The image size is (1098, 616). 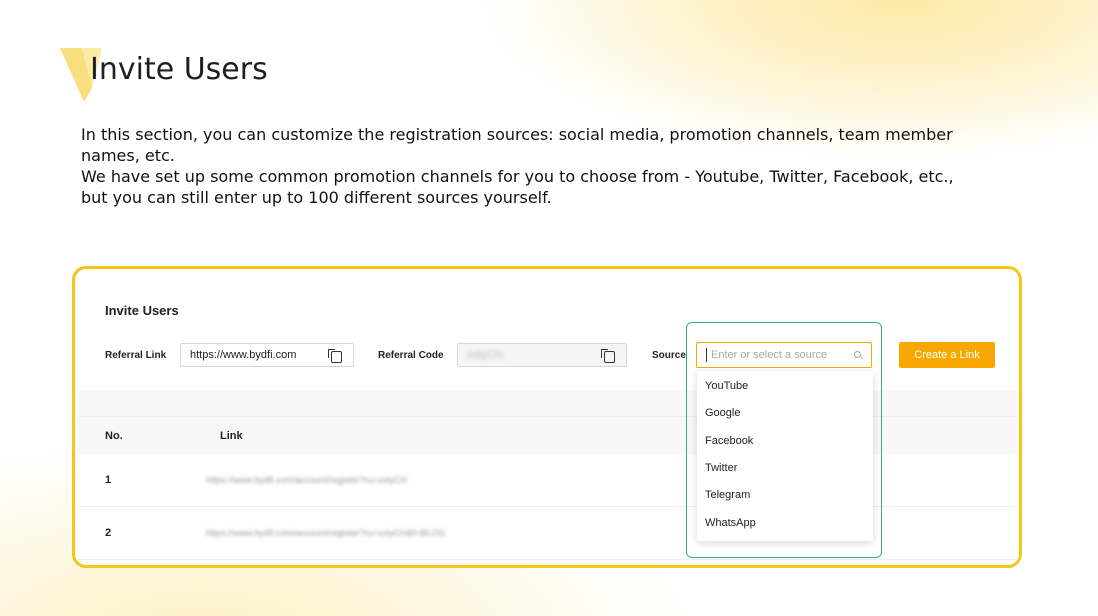 I want to click on referral-link-label: Referral Link, so click(x=136, y=355).